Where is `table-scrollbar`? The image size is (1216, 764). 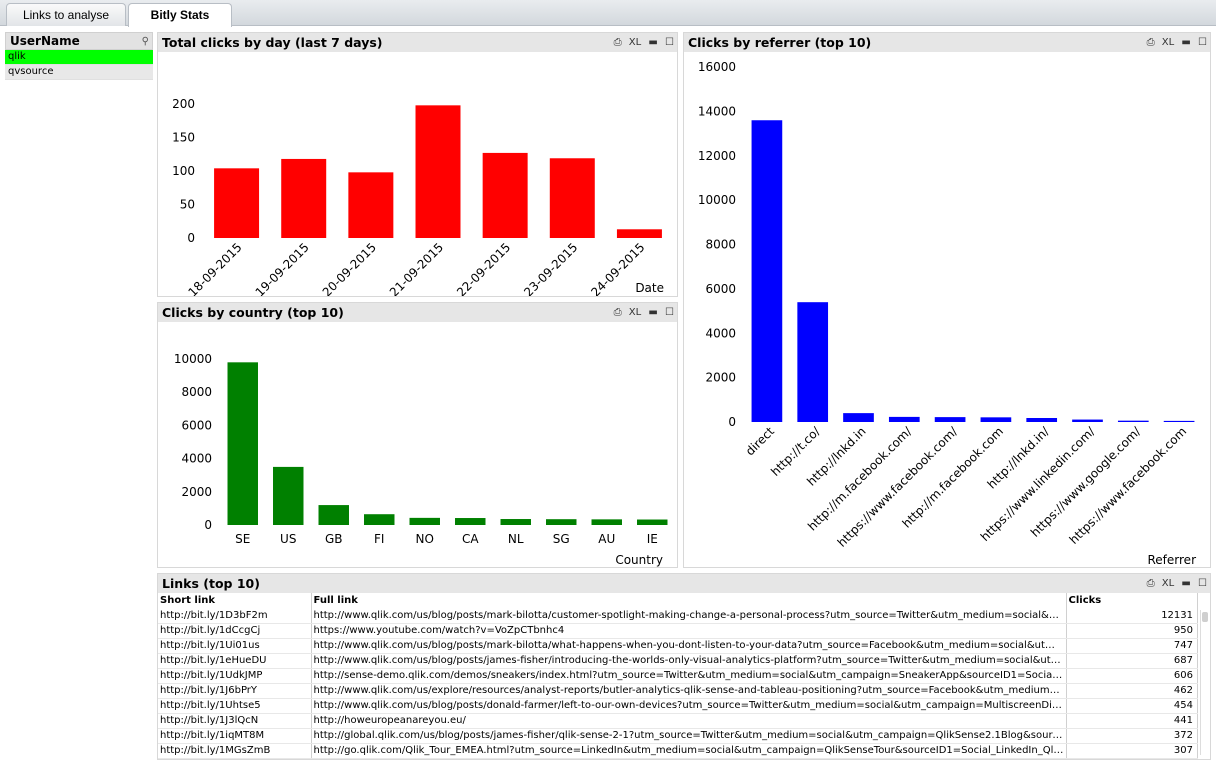 table-scrollbar is located at coordinates (1204, 682).